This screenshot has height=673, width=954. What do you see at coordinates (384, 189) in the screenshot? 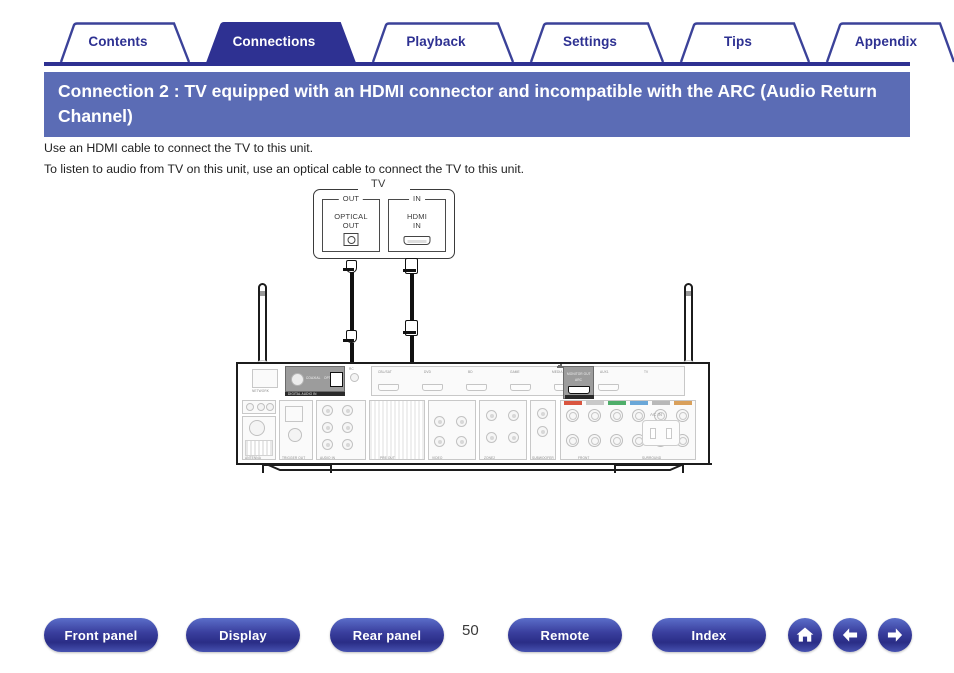
I see `tv-label-notch` at bounding box center [384, 189].